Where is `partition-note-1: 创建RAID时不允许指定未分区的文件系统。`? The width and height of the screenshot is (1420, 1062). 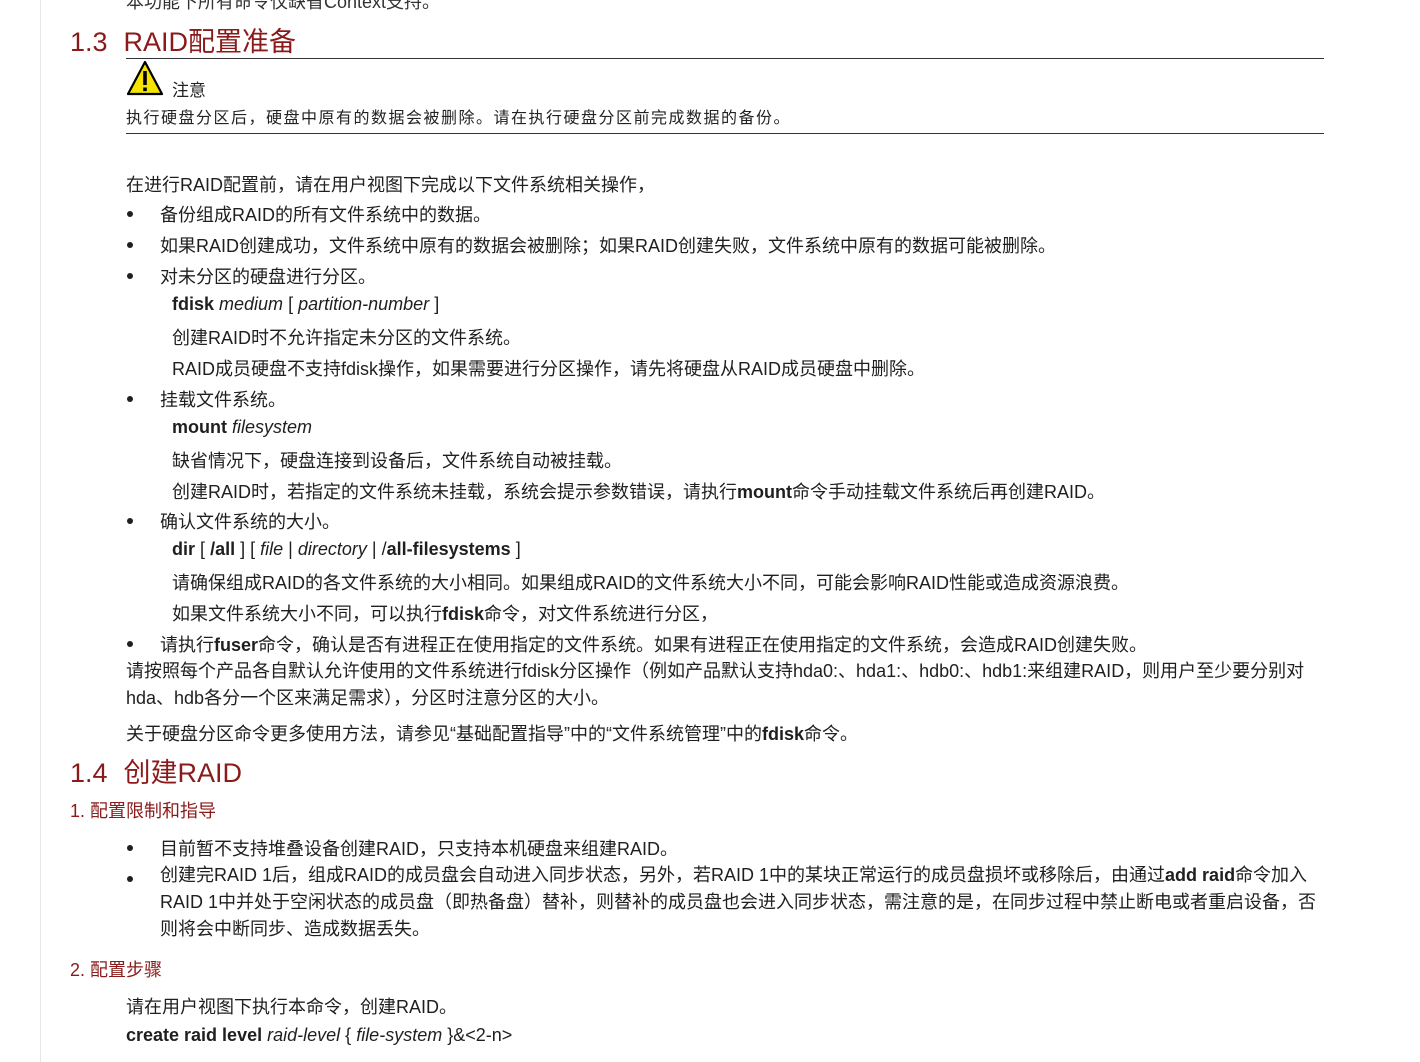
partition-note-1: 创建RAID时不允许指定未分区的文件系统。 is located at coordinates (347, 338).